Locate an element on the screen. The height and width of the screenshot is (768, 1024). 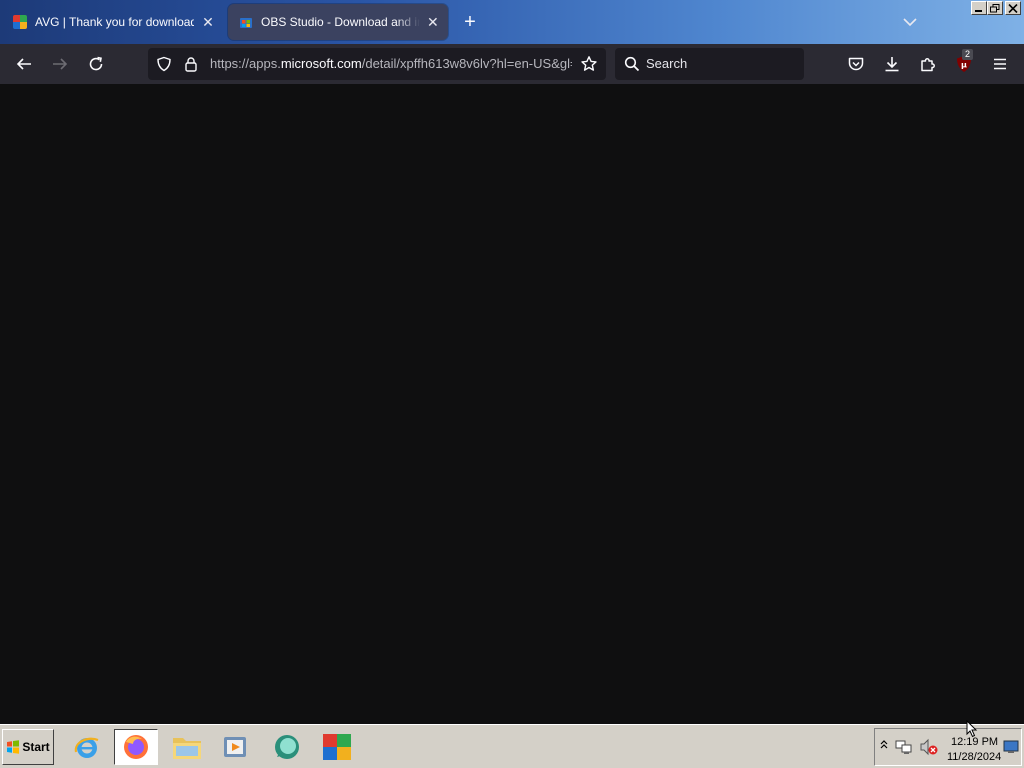
list-all-tabs-chevron-icon is located at coordinates (910, 22).